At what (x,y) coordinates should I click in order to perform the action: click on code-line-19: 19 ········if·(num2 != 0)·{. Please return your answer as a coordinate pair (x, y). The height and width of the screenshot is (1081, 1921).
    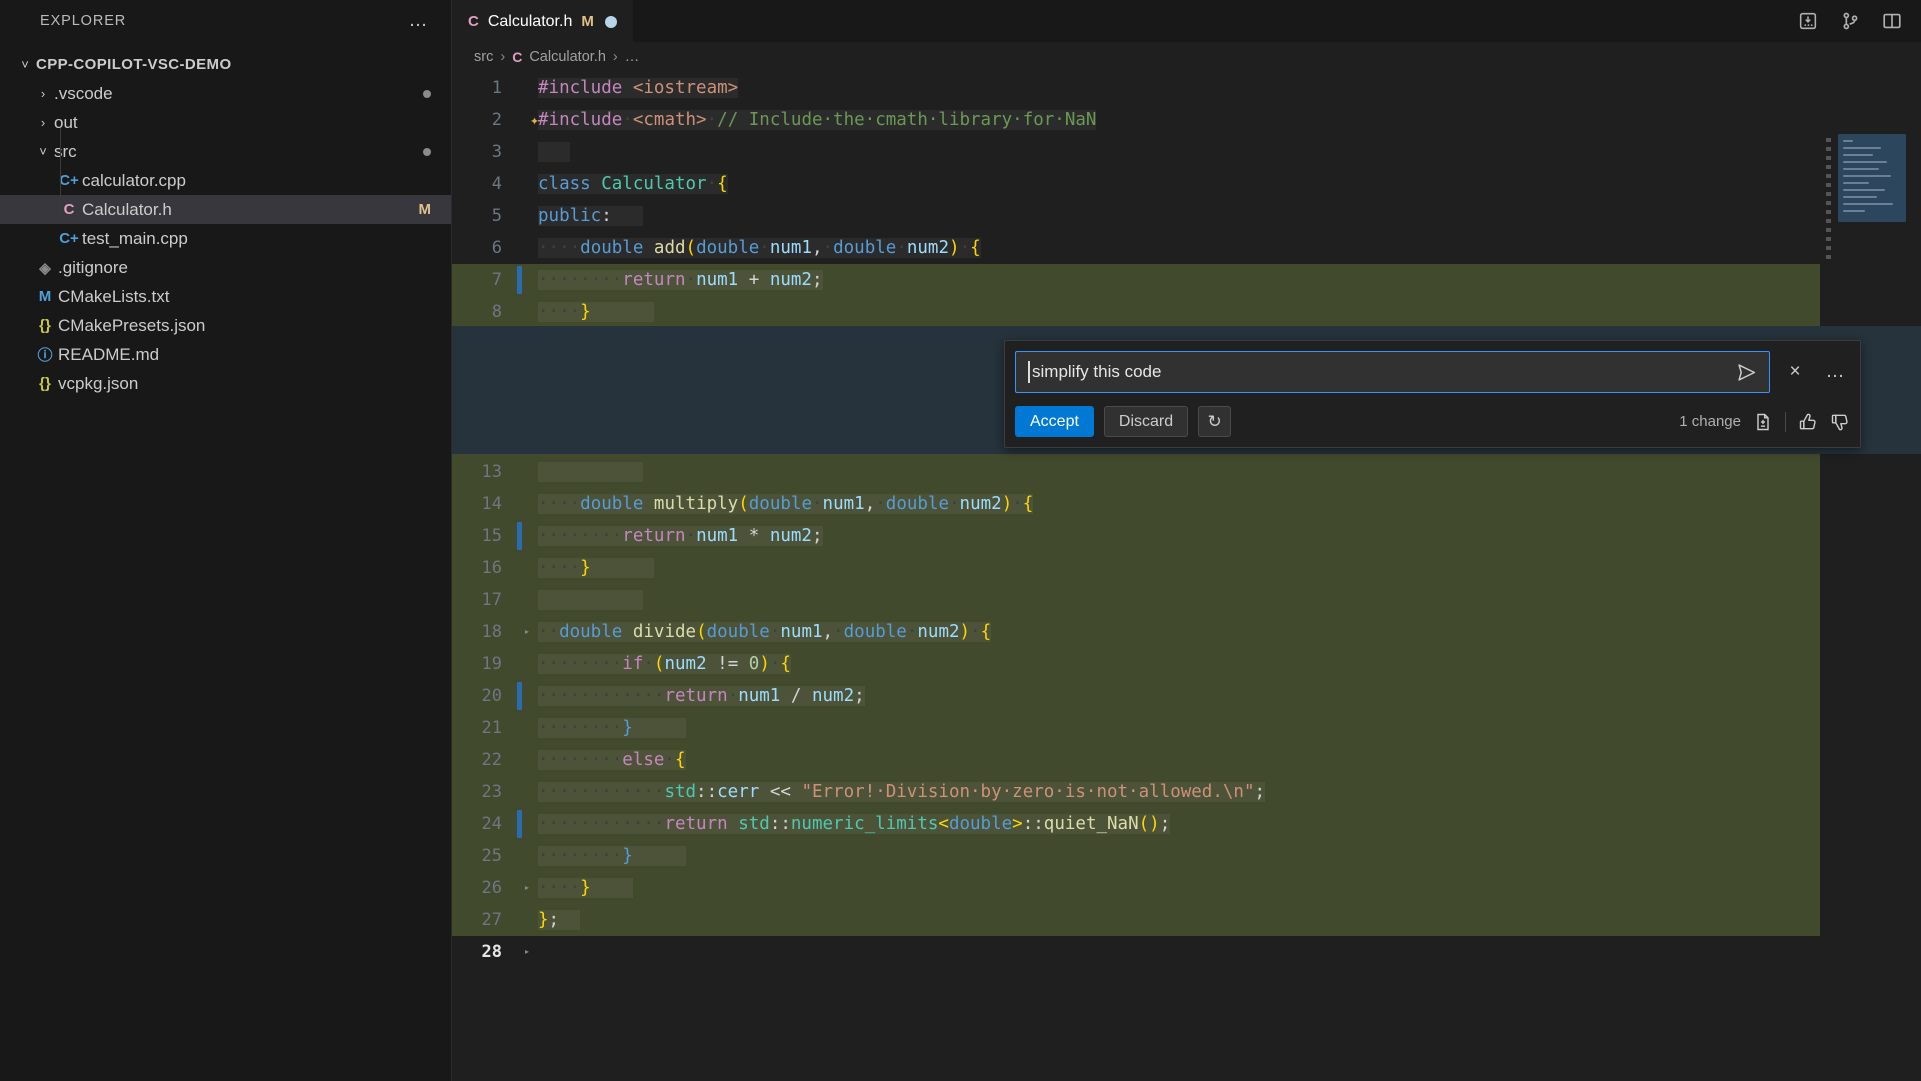
    Looking at the image, I should click on (1186, 664).